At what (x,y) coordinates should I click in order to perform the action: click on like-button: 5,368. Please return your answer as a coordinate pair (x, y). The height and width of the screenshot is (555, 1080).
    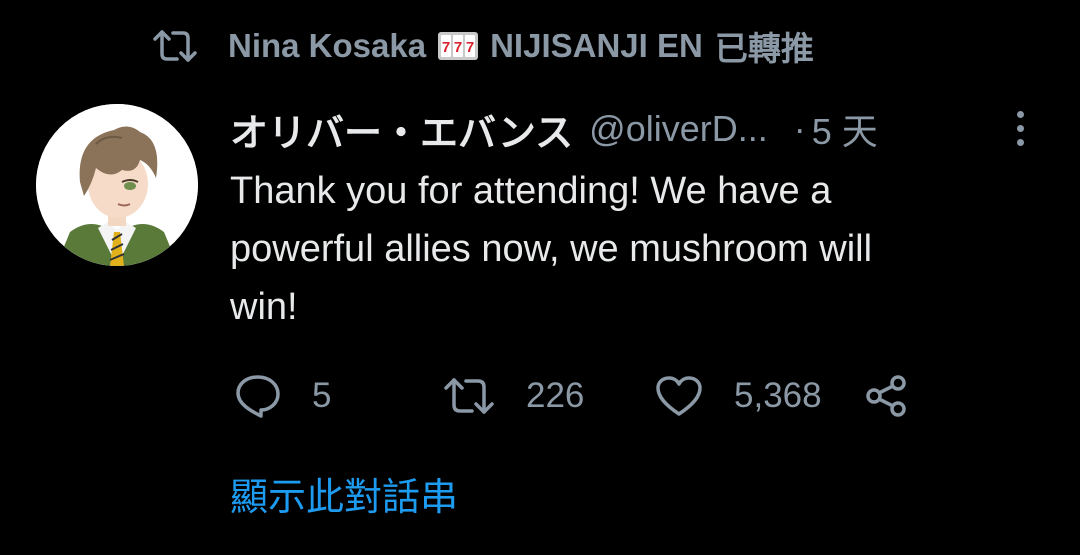
    Looking at the image, I should click on (738, 396).